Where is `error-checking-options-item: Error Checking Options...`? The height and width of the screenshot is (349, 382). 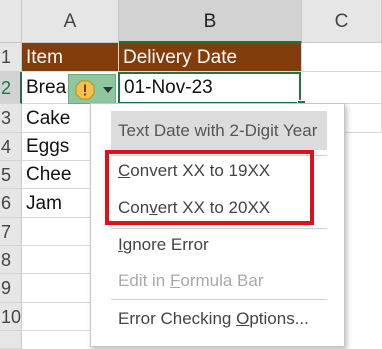
error-checking-options-item: Error Checking Options... is located at coordinates (213, 319).